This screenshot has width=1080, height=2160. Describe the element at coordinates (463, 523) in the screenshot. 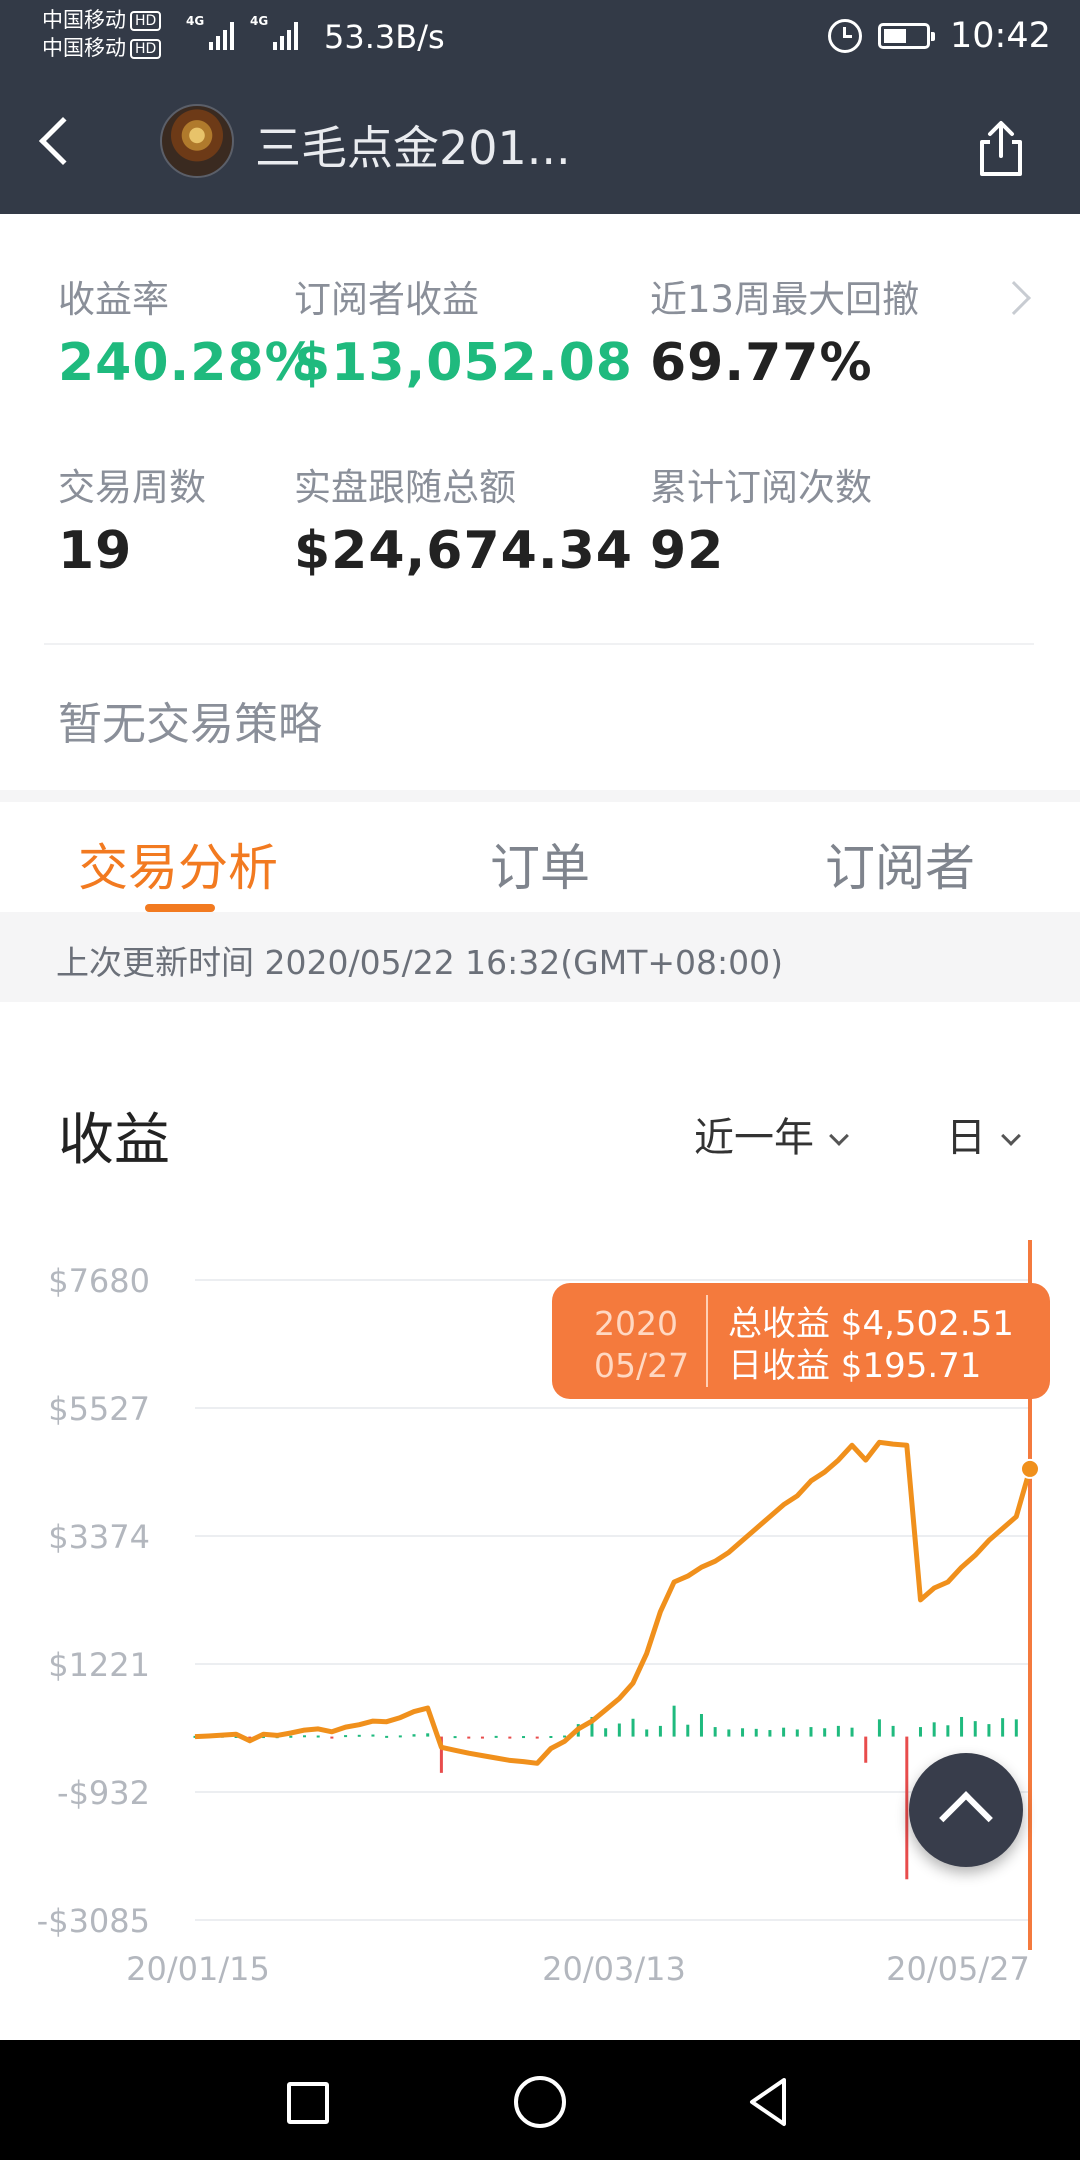

I see `stat-follow-total: 实盘跟随总额 $24,674.34` at that location.